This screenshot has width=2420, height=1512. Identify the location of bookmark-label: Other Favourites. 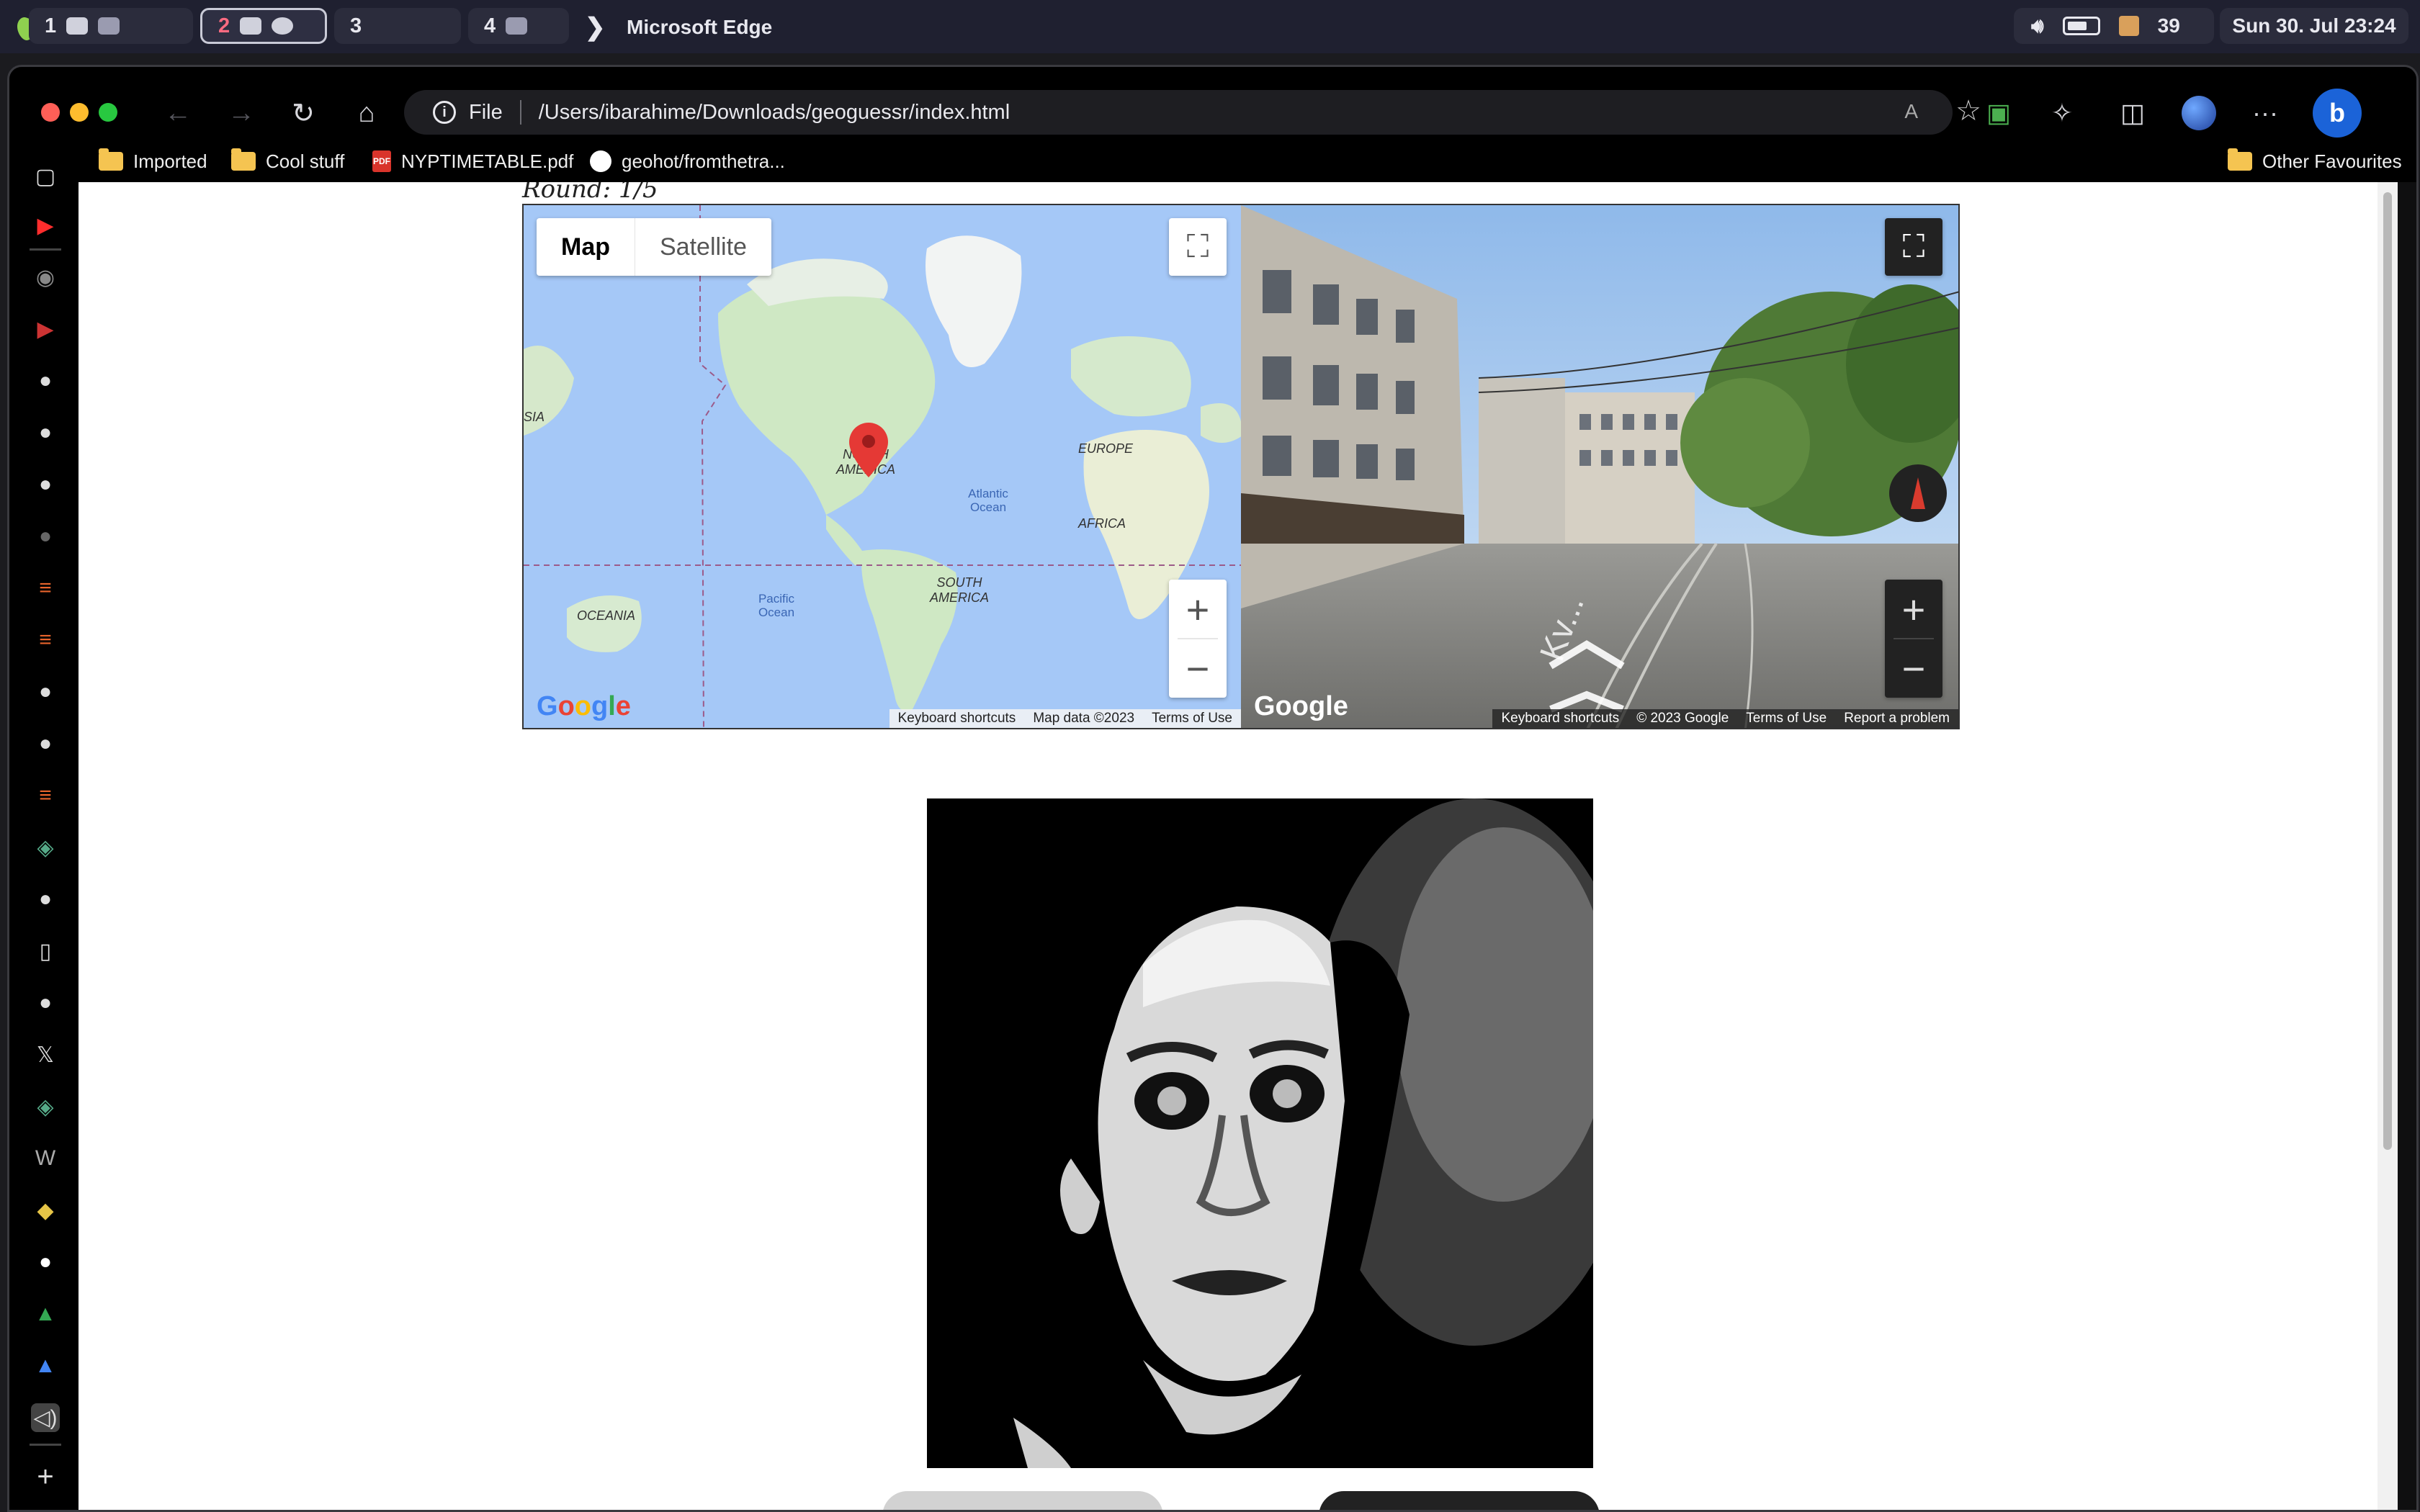
(2332, 161).